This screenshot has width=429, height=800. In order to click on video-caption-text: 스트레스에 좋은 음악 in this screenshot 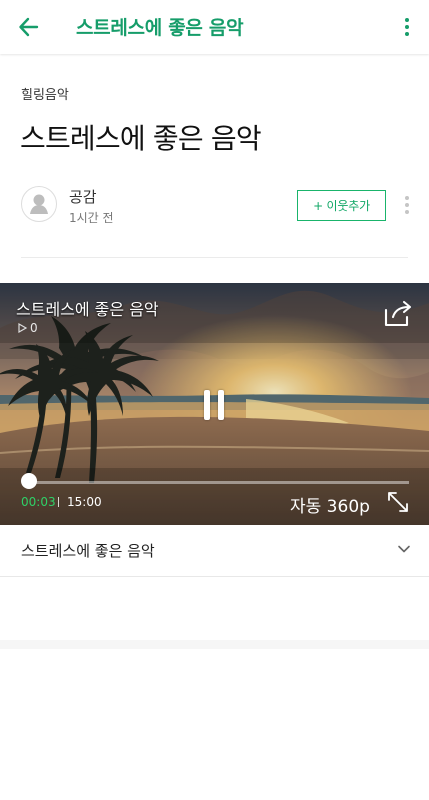, I will do `click(88, 551)`.